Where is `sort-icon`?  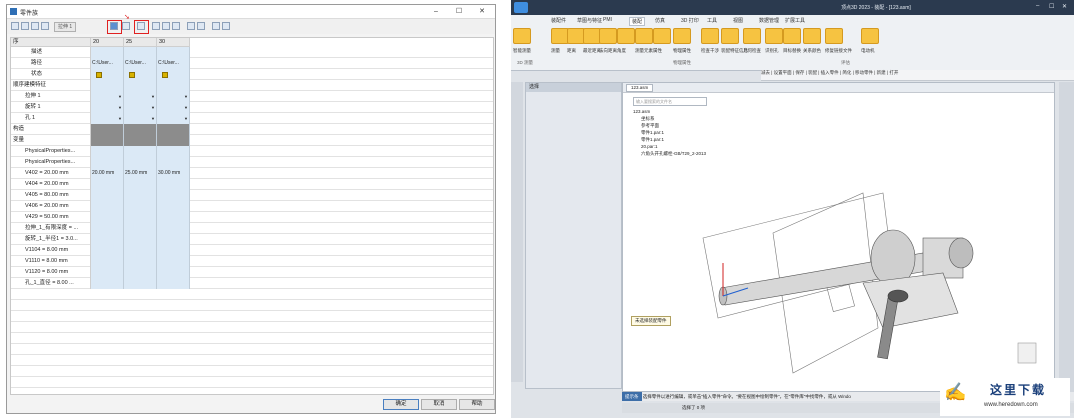
sort-icon is located at coordinates (45, 26).